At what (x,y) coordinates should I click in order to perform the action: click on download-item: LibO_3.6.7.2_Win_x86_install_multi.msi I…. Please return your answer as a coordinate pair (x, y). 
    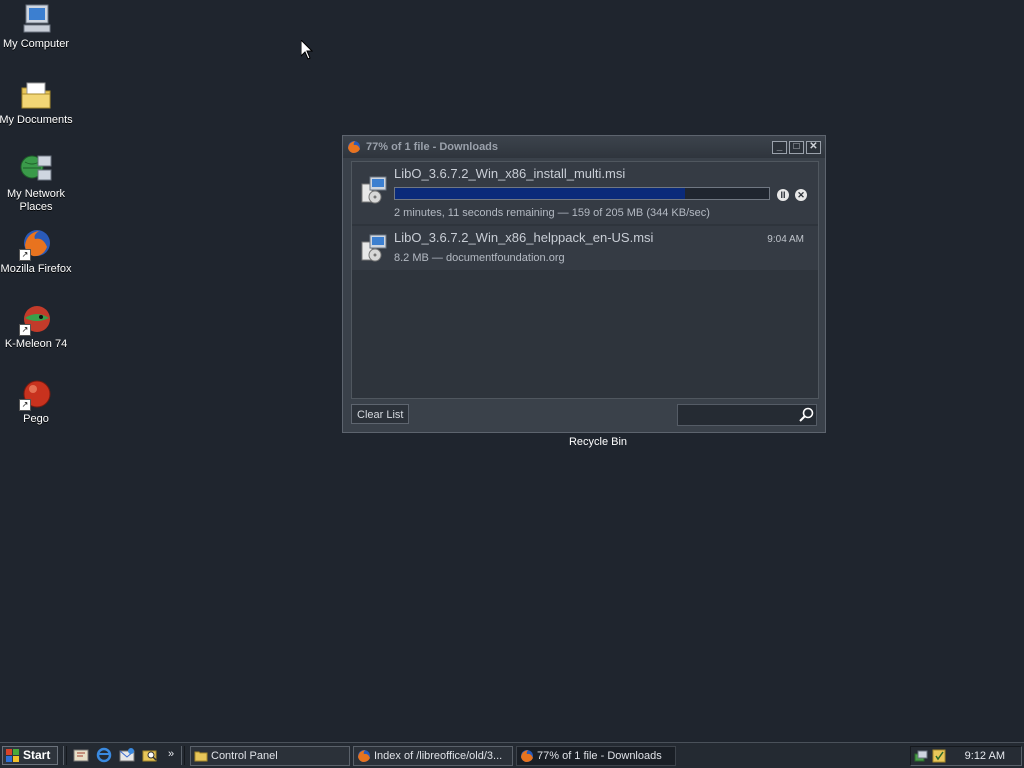
    Looking at the image, I should click on (585, 193).